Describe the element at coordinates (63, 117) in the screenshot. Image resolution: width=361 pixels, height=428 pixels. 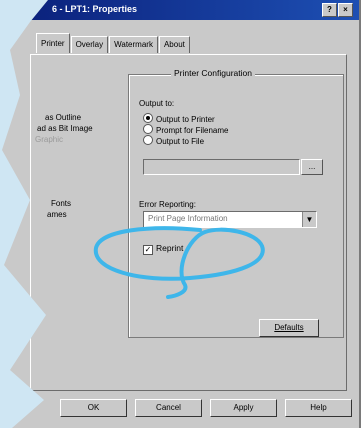
I see `left-label-outline: as Outline` at that location.